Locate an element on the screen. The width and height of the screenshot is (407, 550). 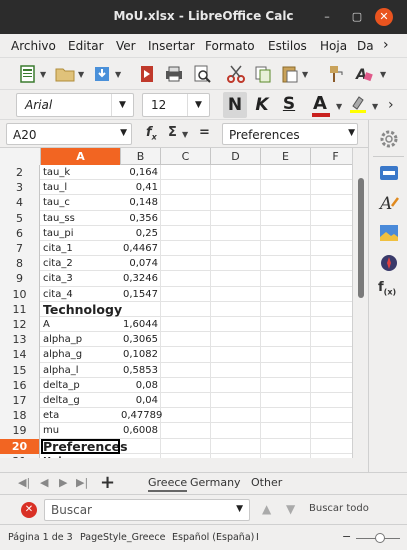
gallery-icon is located at coordinates (389, 233).